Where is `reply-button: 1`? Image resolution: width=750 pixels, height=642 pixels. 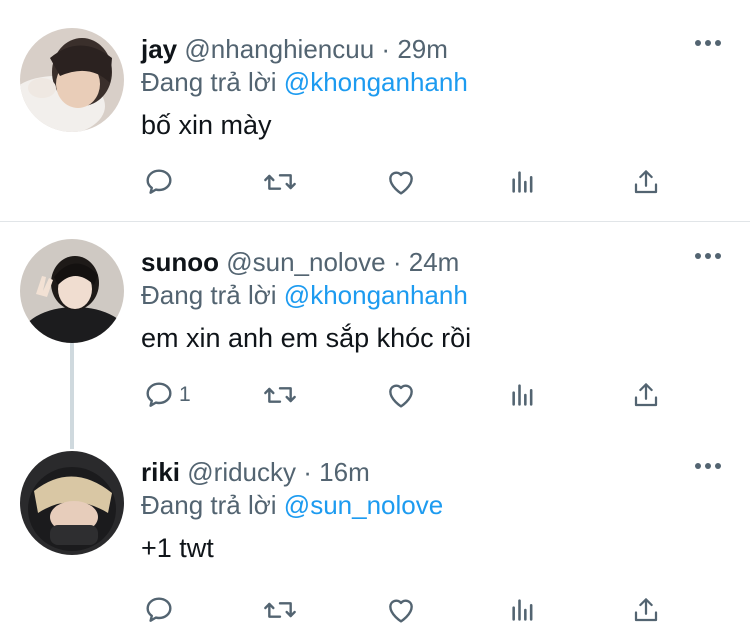
reply-button: 1 is located at coordinates (167, 395).